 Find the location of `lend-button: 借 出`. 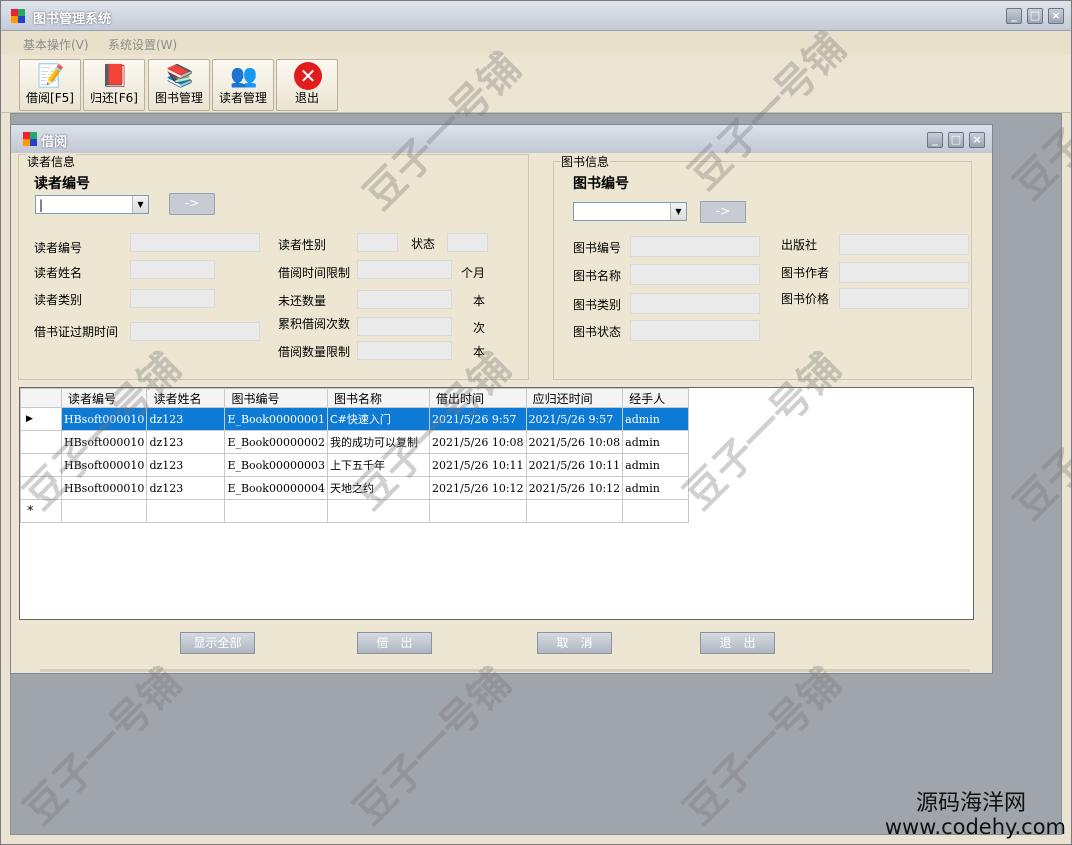

lend-button: 借 出 is located at coordinates (394, 643).